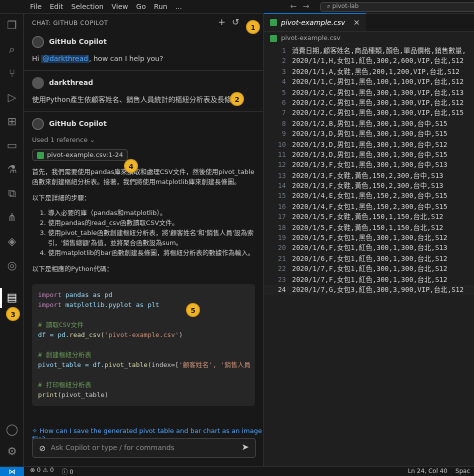  What do you see at coordinates (12, 74) in the screenshot?
I see `source-control-icon: ⑂` at bounding box center [12, 74].